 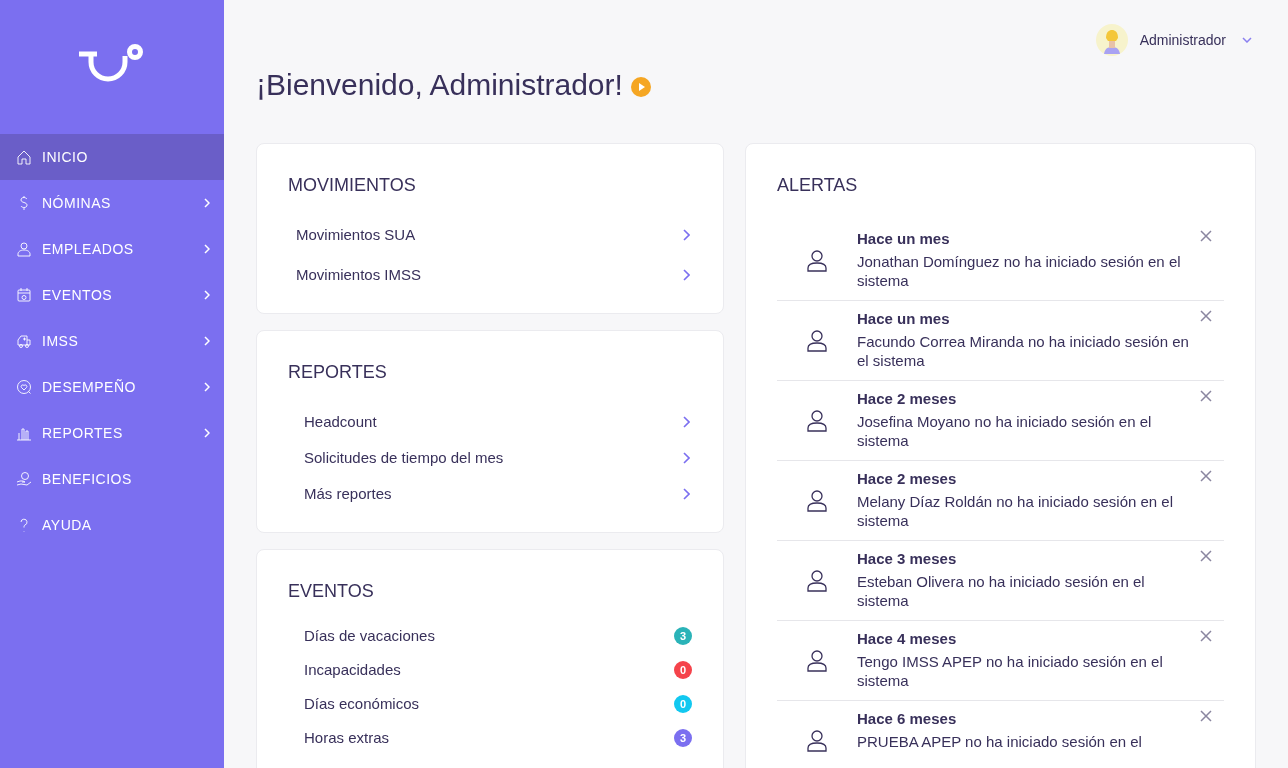 What do you see at coordinates (338, 372) in the screenshot?
I see `card-title: REPORTES` at bounding box center [338, 372].